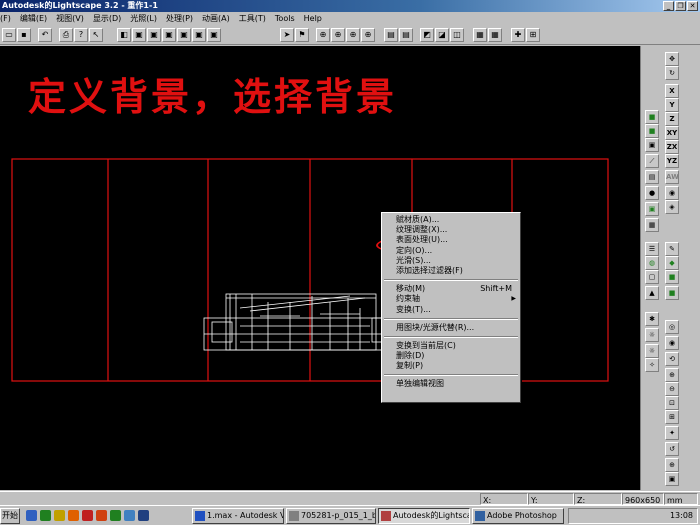  Describe the element at coordinates (169, 35) in the screenshot. I see `view-icon-4: ▣` at that location.